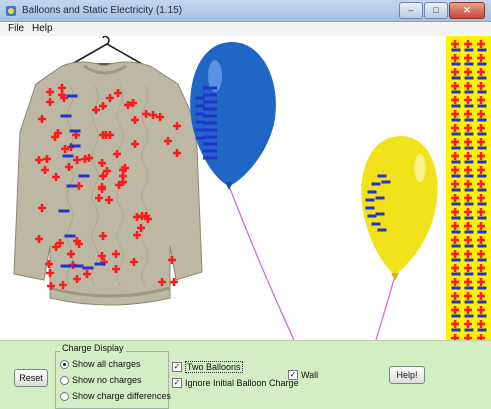 The width and height of the screenshot is (491, 409). What do you see at coordinates (64, 396) in the screenshot?
I see `radio-icon` at bounding box center [64, 396].